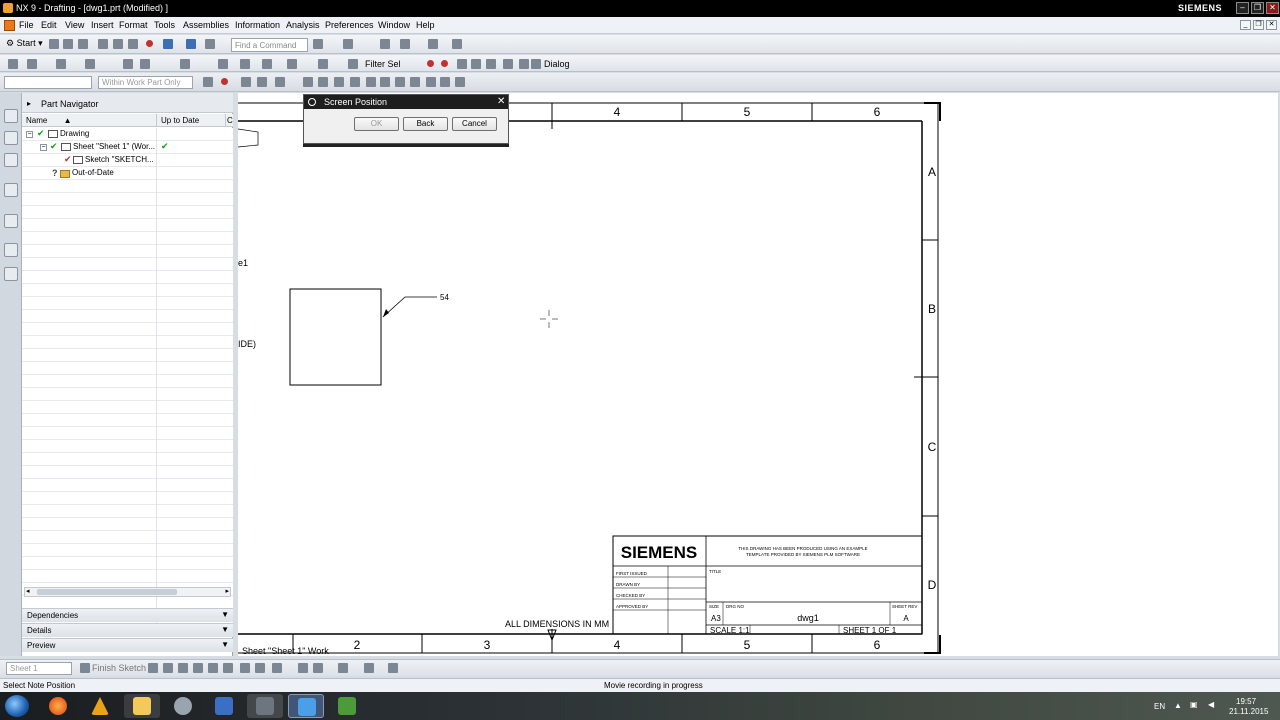  I want to click on finish-sketch-icon, so click(85, 668).